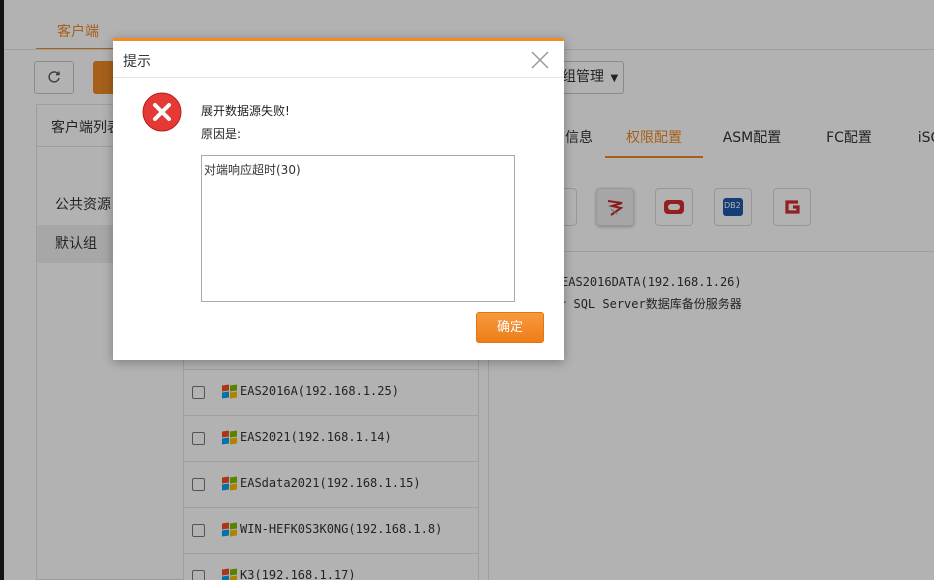  What do you see at coordinates (162, 112) in the screenshot?
I see `error-icon` at bounding box center [162, 112].